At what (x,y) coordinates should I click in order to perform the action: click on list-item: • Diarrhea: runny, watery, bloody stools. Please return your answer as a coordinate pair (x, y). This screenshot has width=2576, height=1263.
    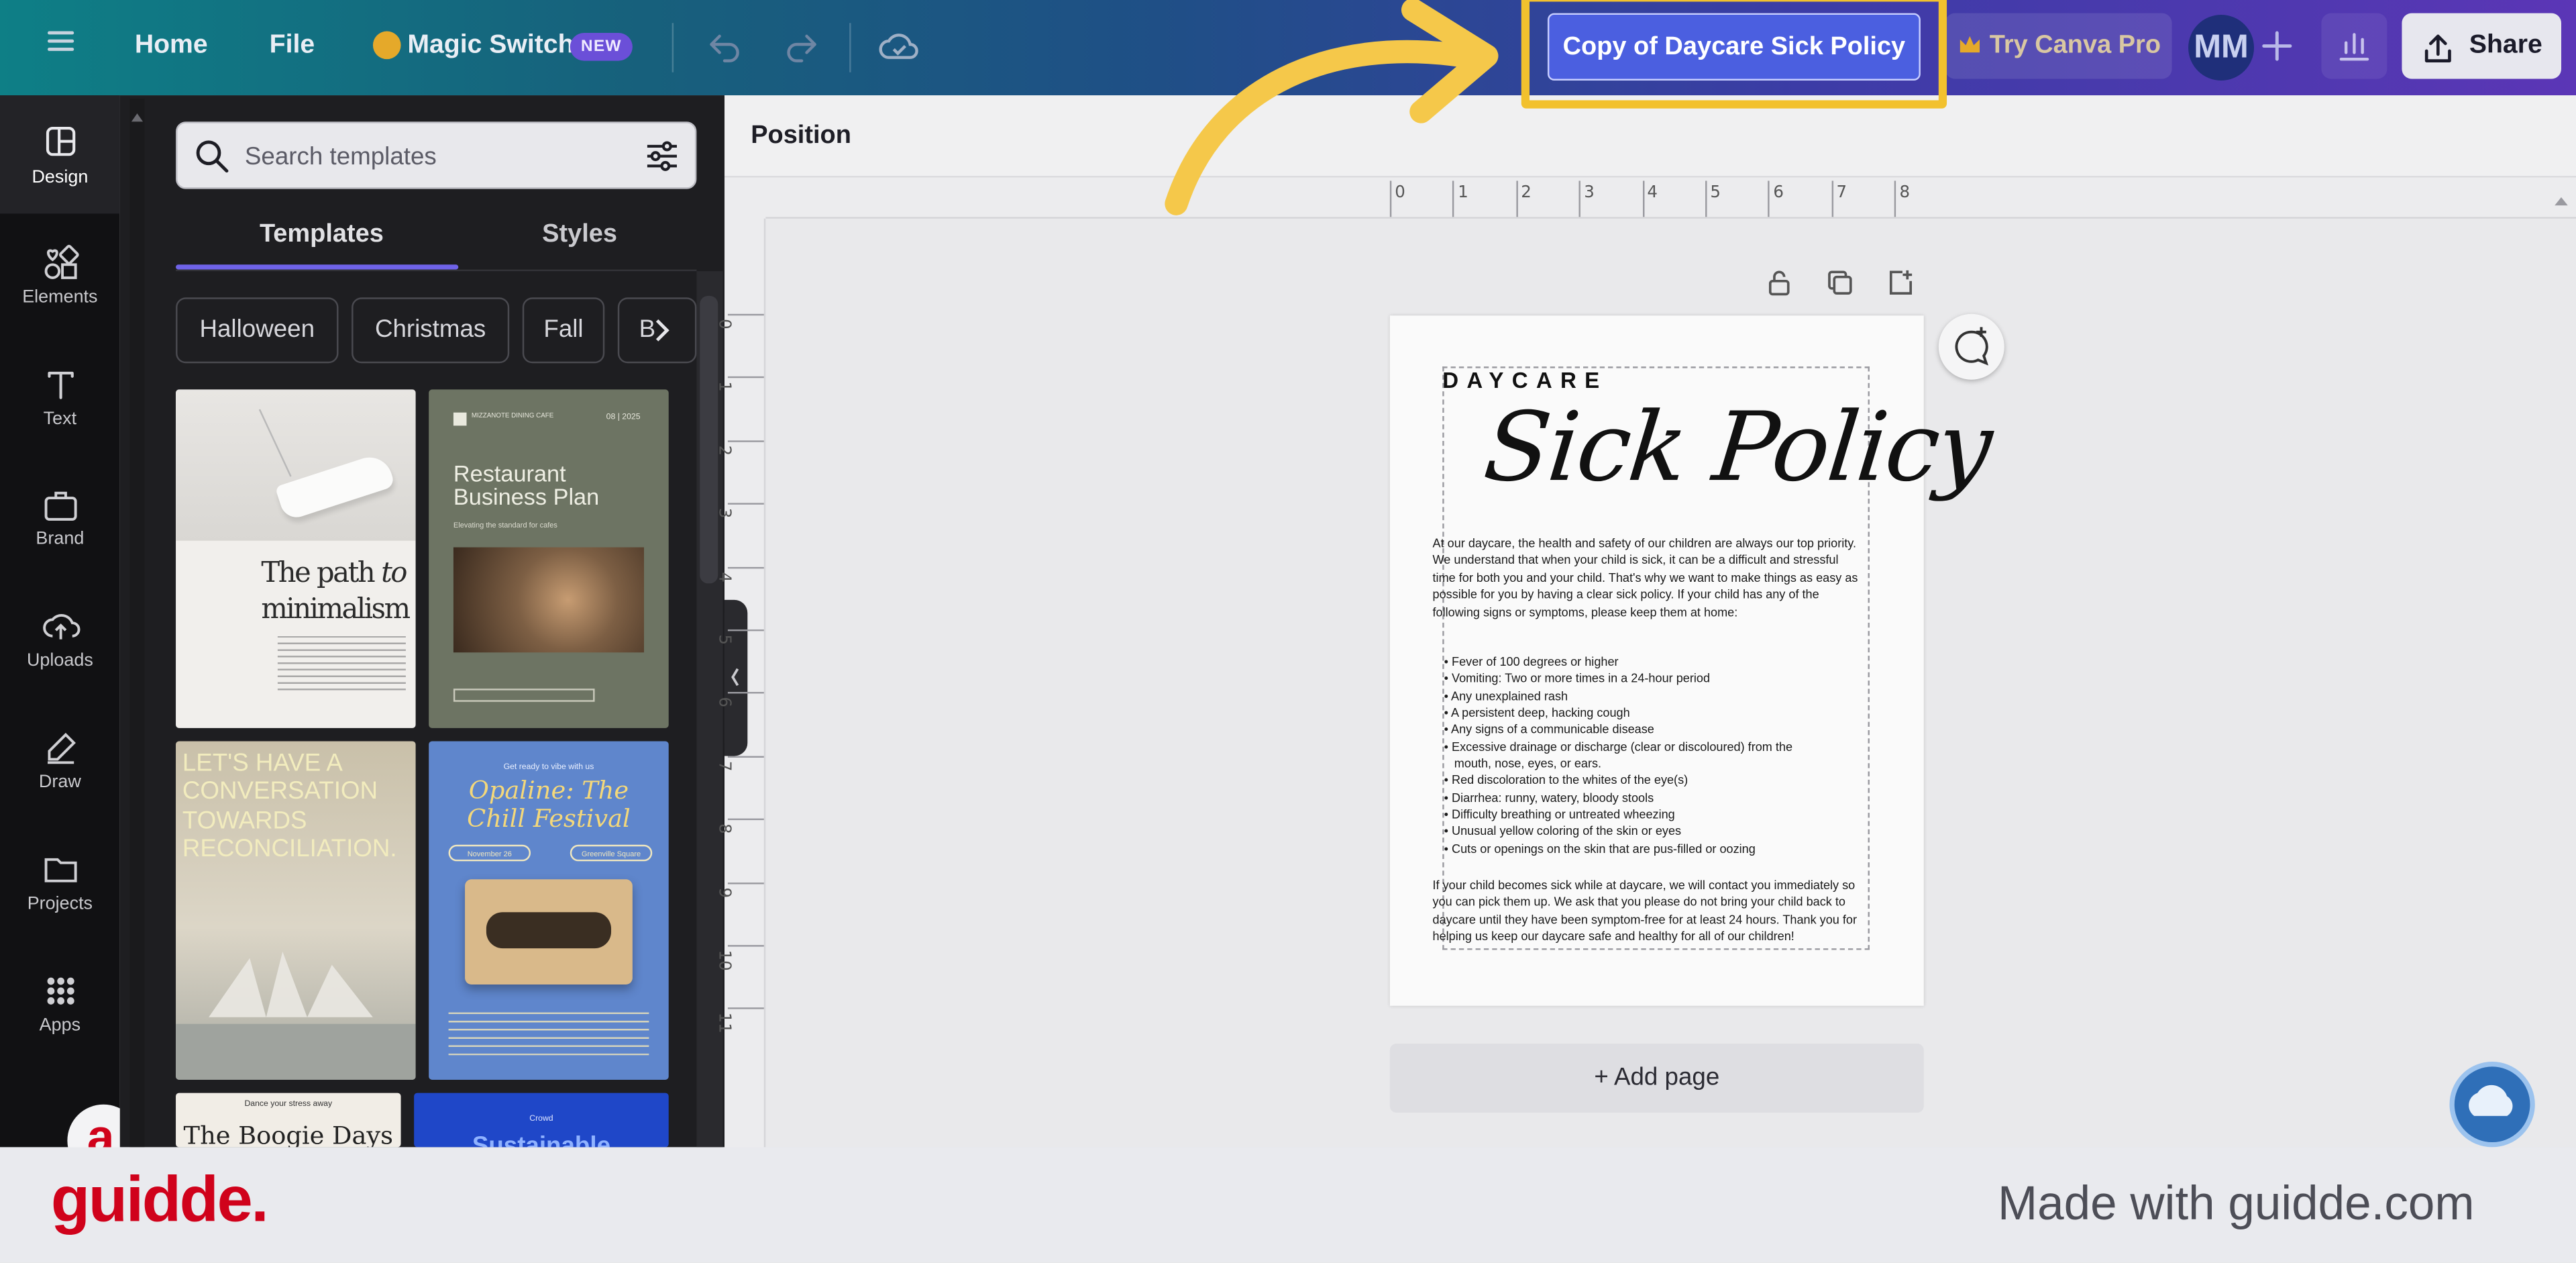
    Looking at the image, I should click on (1653, 799).